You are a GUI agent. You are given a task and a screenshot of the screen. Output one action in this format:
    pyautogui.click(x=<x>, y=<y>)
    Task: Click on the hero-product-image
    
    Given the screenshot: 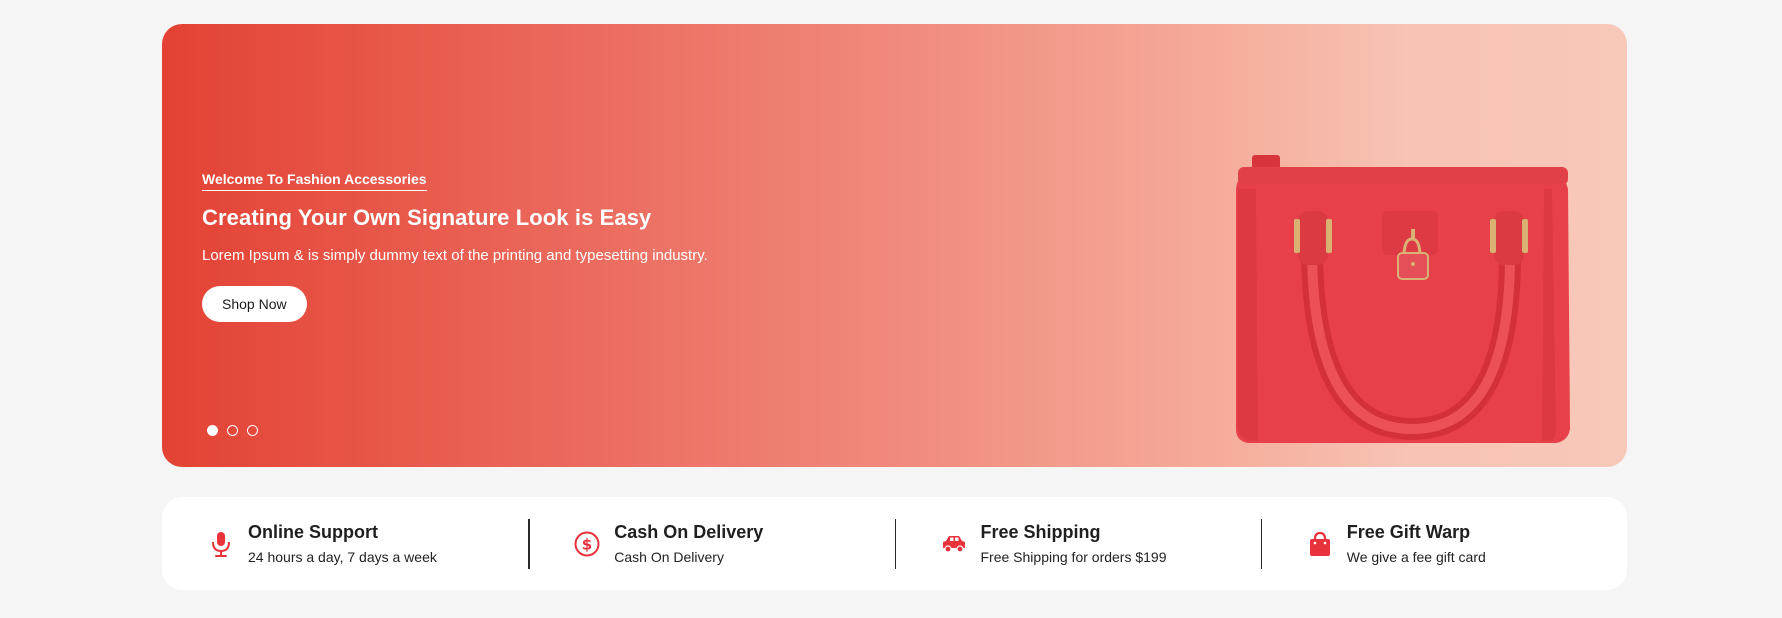 What is the action you would take?
    pyautogui.click(x=1382, y=294)
    